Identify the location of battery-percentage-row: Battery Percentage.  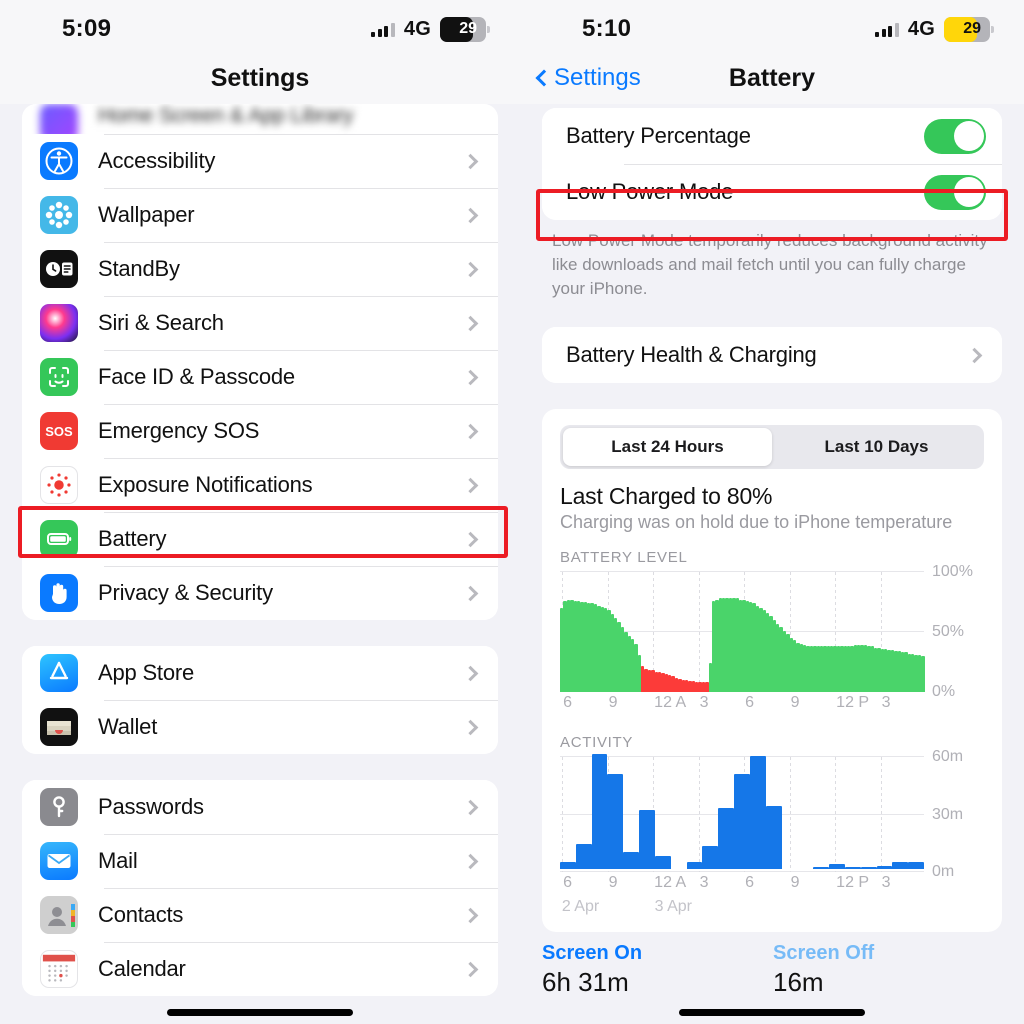
(772, 136).